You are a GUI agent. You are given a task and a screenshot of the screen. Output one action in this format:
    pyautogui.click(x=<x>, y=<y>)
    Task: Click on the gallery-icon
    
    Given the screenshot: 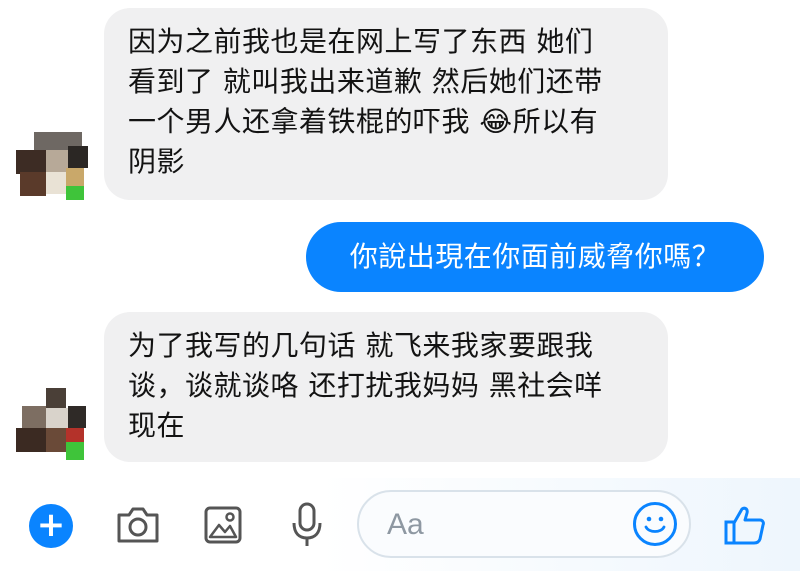 What is the action you would take?
    pyautogui.click(x=223, y=524)
    